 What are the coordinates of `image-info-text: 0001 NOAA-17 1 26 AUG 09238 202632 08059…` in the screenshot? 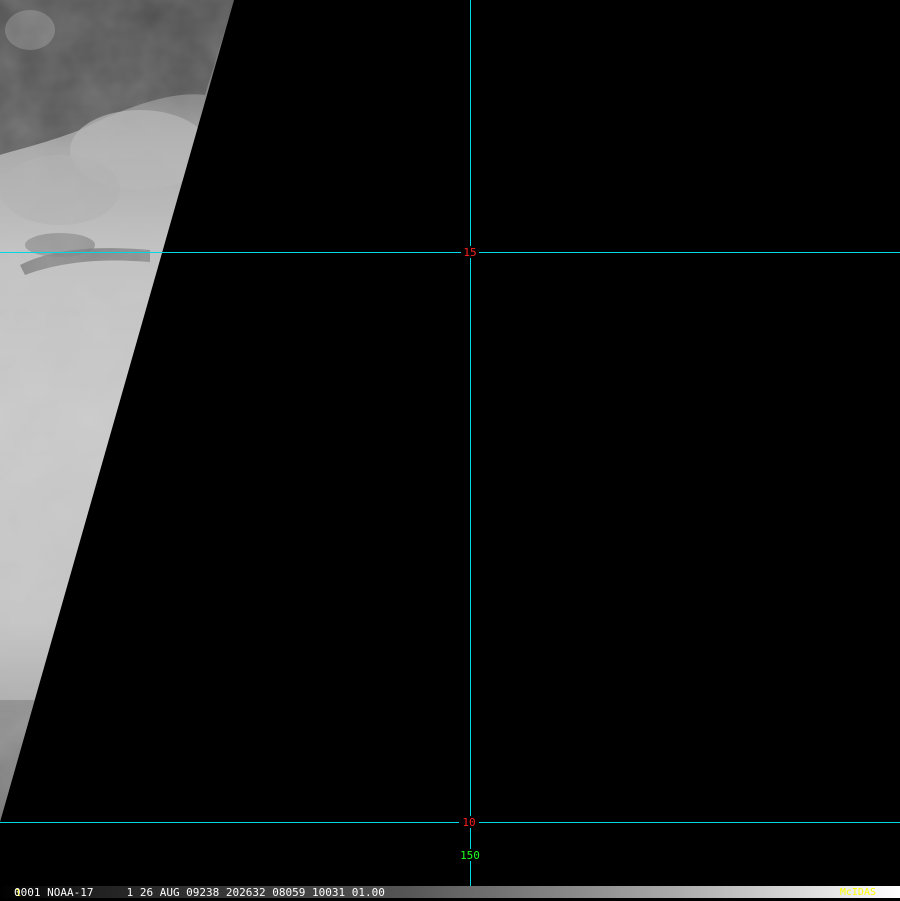 It's located at (199, 892).